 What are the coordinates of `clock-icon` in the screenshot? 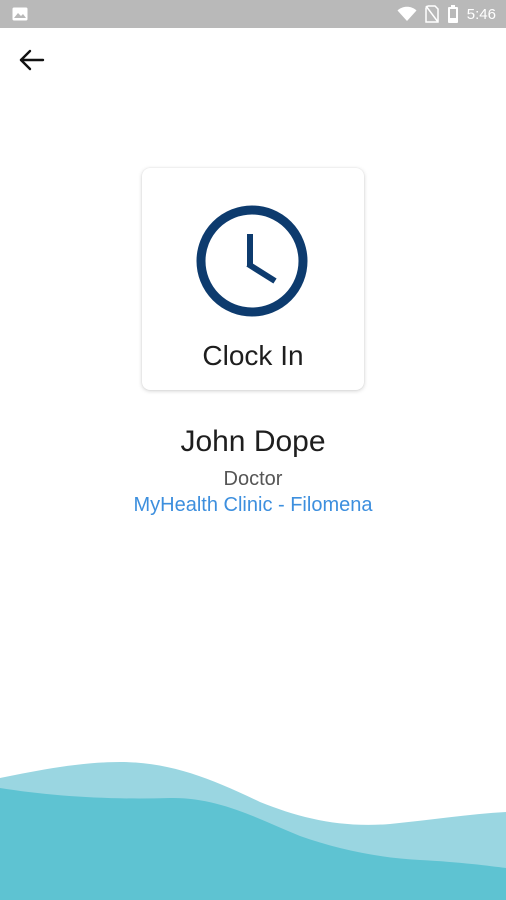 It's located at (252, 261).